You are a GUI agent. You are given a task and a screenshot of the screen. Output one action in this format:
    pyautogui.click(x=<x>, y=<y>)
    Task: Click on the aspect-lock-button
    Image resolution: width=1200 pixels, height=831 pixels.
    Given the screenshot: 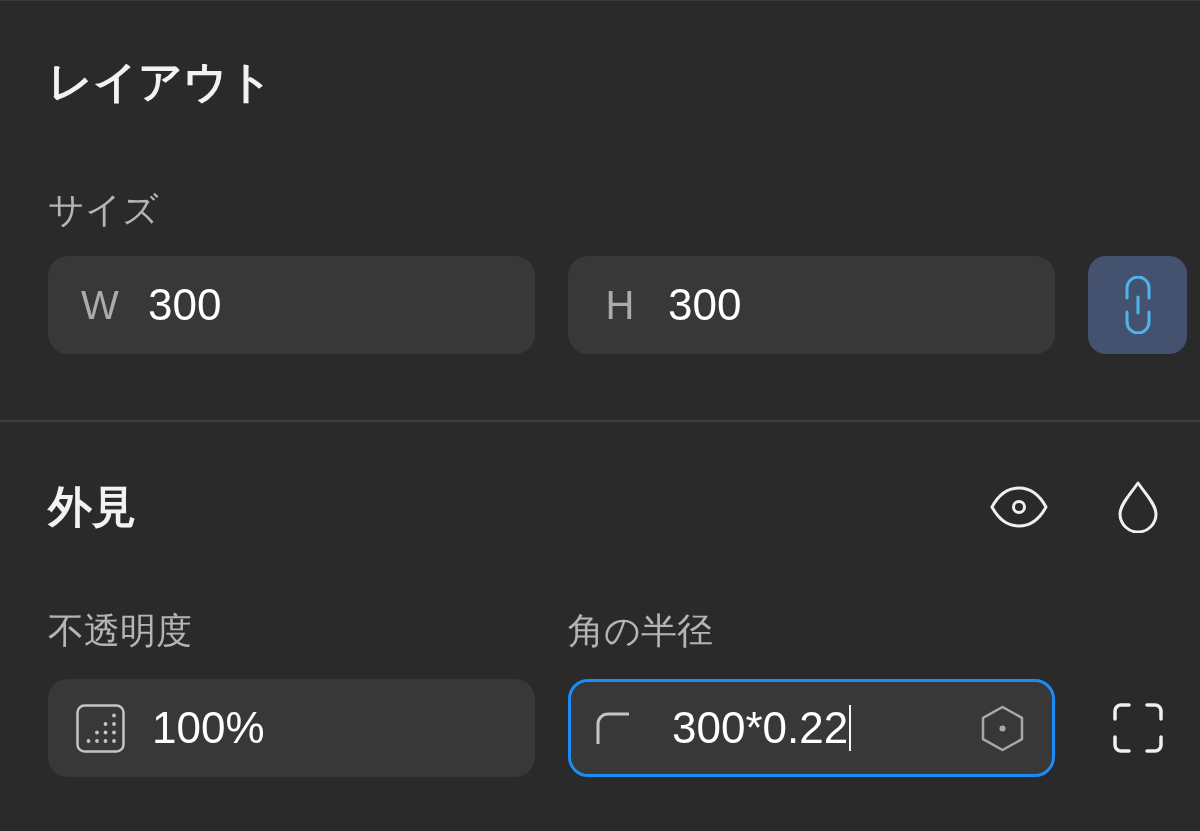 What is the action you would take?
    pyautogui.click(x=1137, y=305)
    